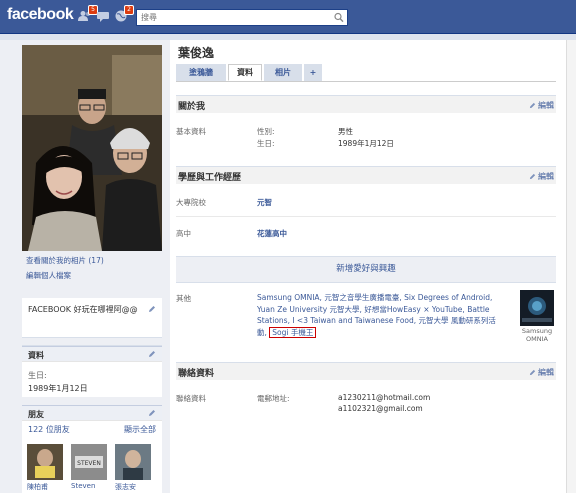 This screenshot has height=493, width=576. Describe the element at coordinates (37, 487) in the screenshot. I see `friend-name: 陳柏甫` at that location.